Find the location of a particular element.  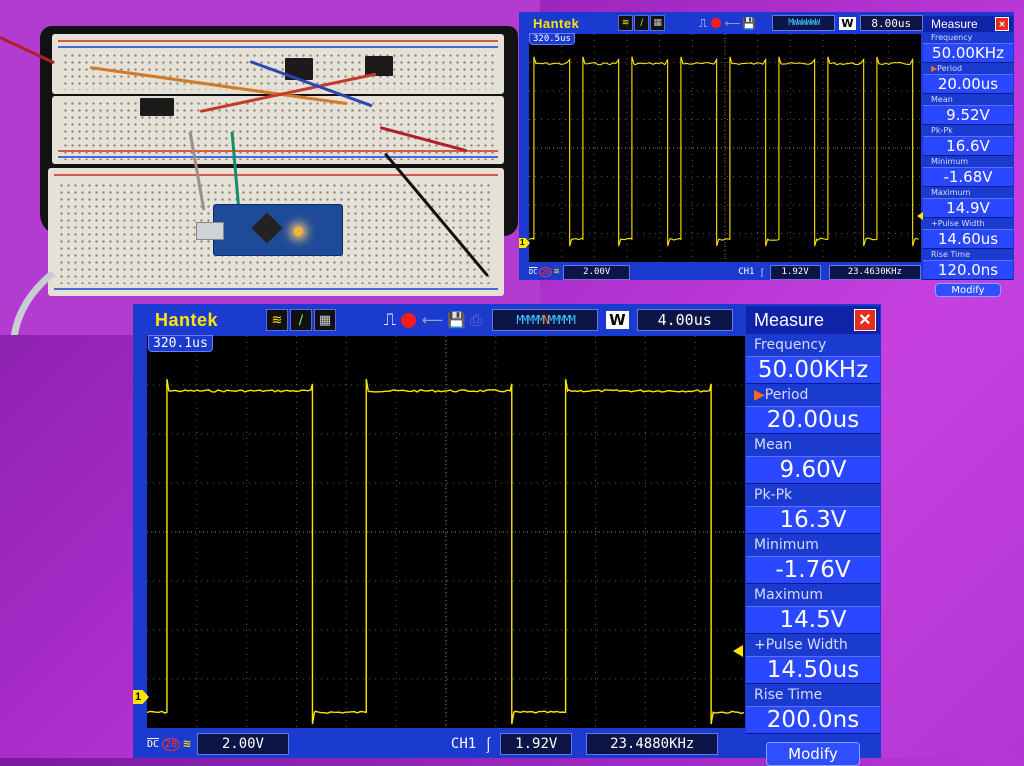

timebase-position-bar: MMMMMNMMMMM is located at coordinates (545, 320).